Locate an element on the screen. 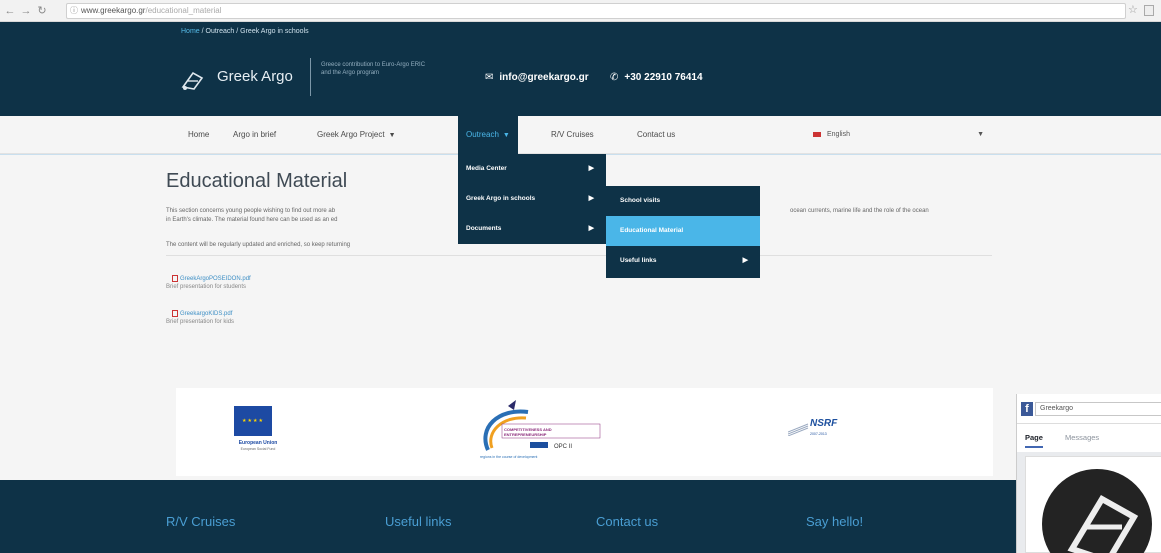  header-email: ✉ info@greekargo.gr is located at coordinates (537, 77).